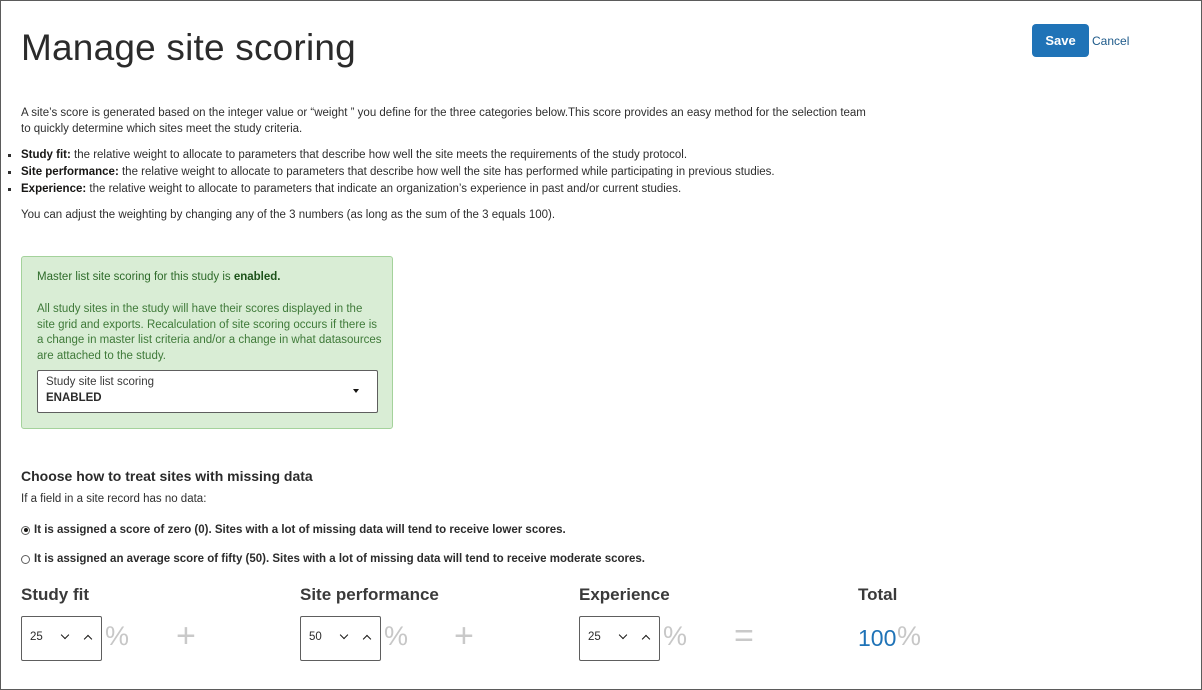  I want to click on stepper-value: 50, so click(315, 637).